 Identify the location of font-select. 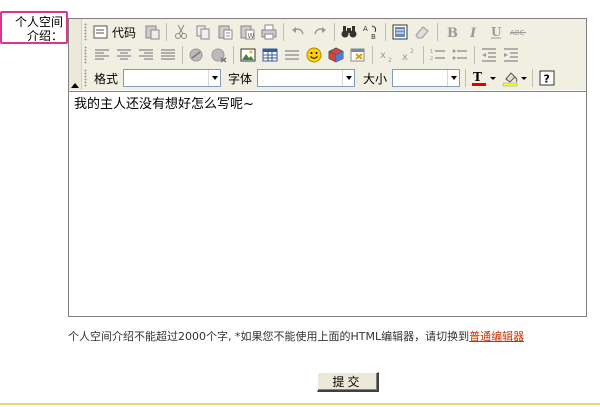
(306, 78).